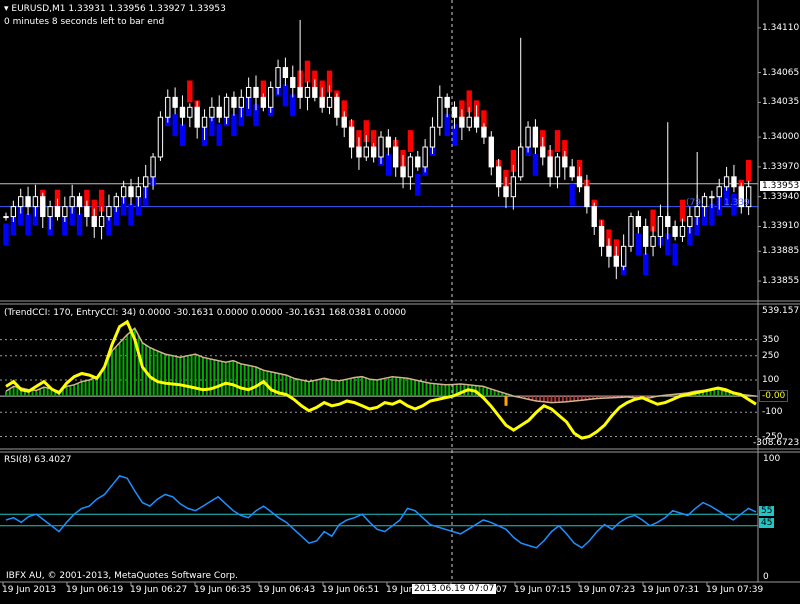  What do you see at coordinates (780, 186) in the screenshot?
I see `current-price-tag: 1.33953` at bounding box center [780, 186].